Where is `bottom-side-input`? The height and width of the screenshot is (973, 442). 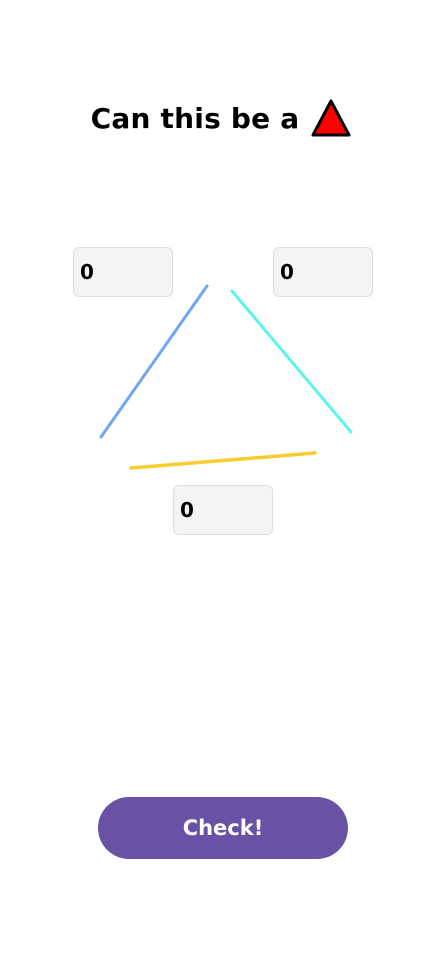 bottom-side-input is located at coordinates (223, 510).